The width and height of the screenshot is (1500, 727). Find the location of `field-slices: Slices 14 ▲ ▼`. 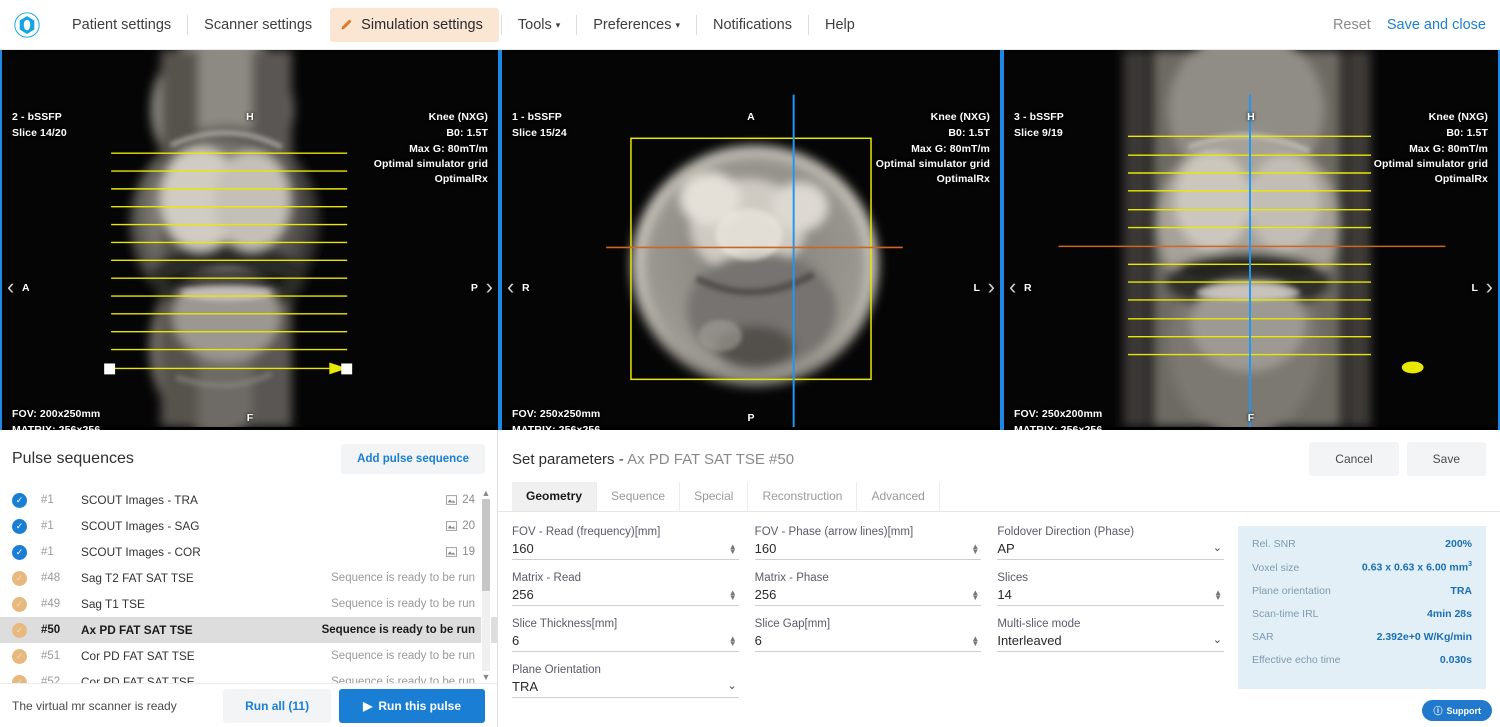

field-slices: Slices 14 ▲ ▼ is located at coordinates (1111, 589).